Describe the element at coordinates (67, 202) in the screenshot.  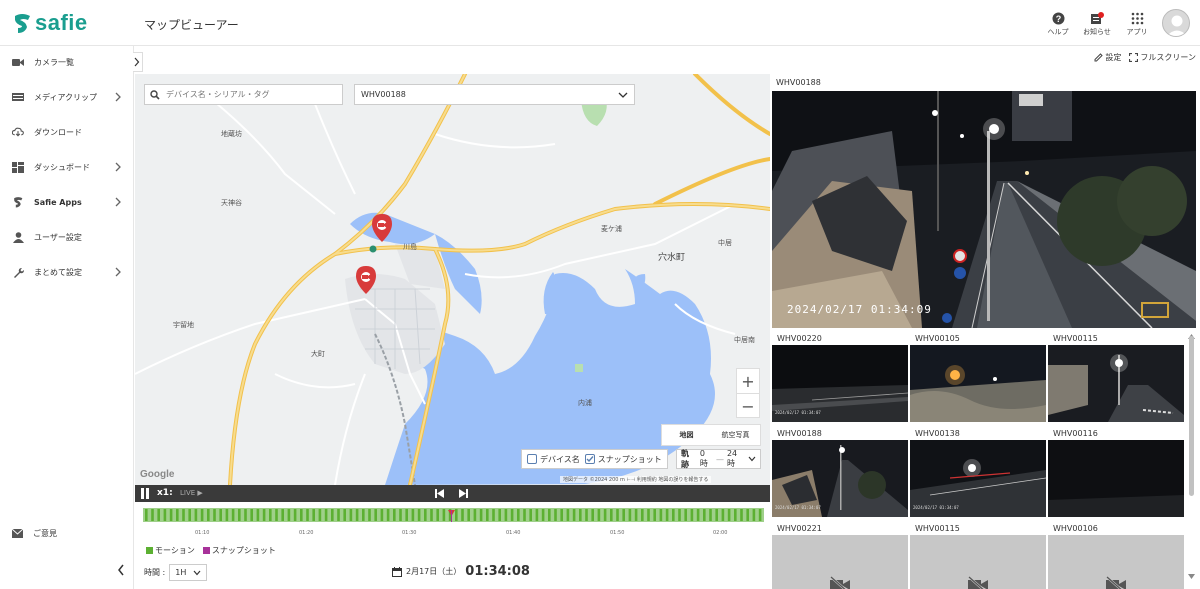
I see `sidebar-item-safie-apps: Safie Apps` at that location.